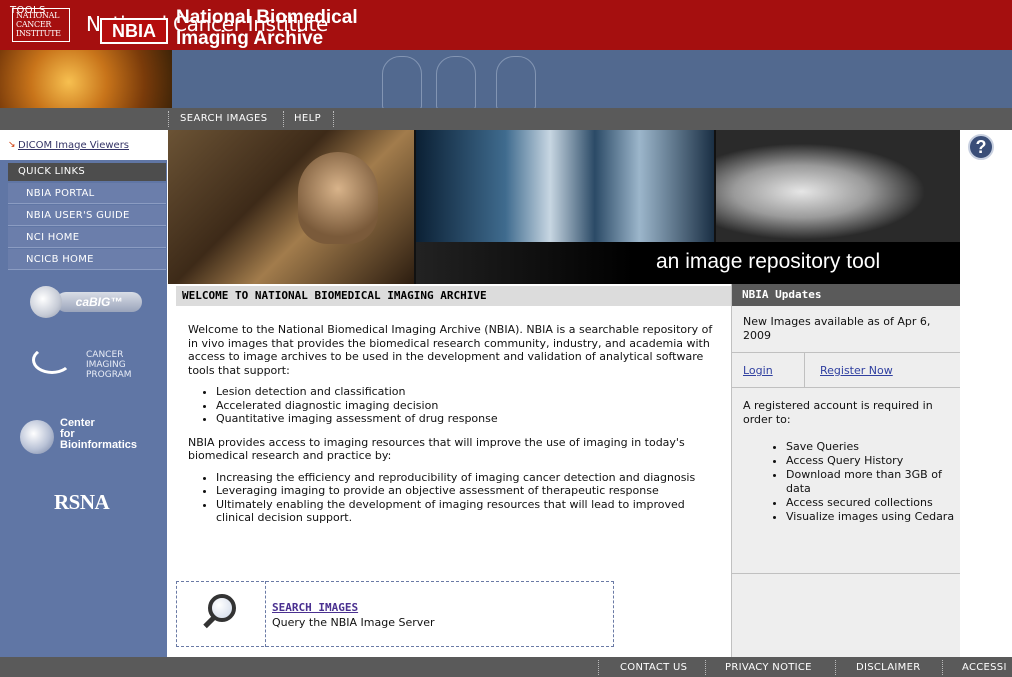 This screenshot has height=677, width=1012. Describe the element at coordinates (250, 38) in the screenshot. I see `nbia-title-line2: Imaging Archive` at that location.